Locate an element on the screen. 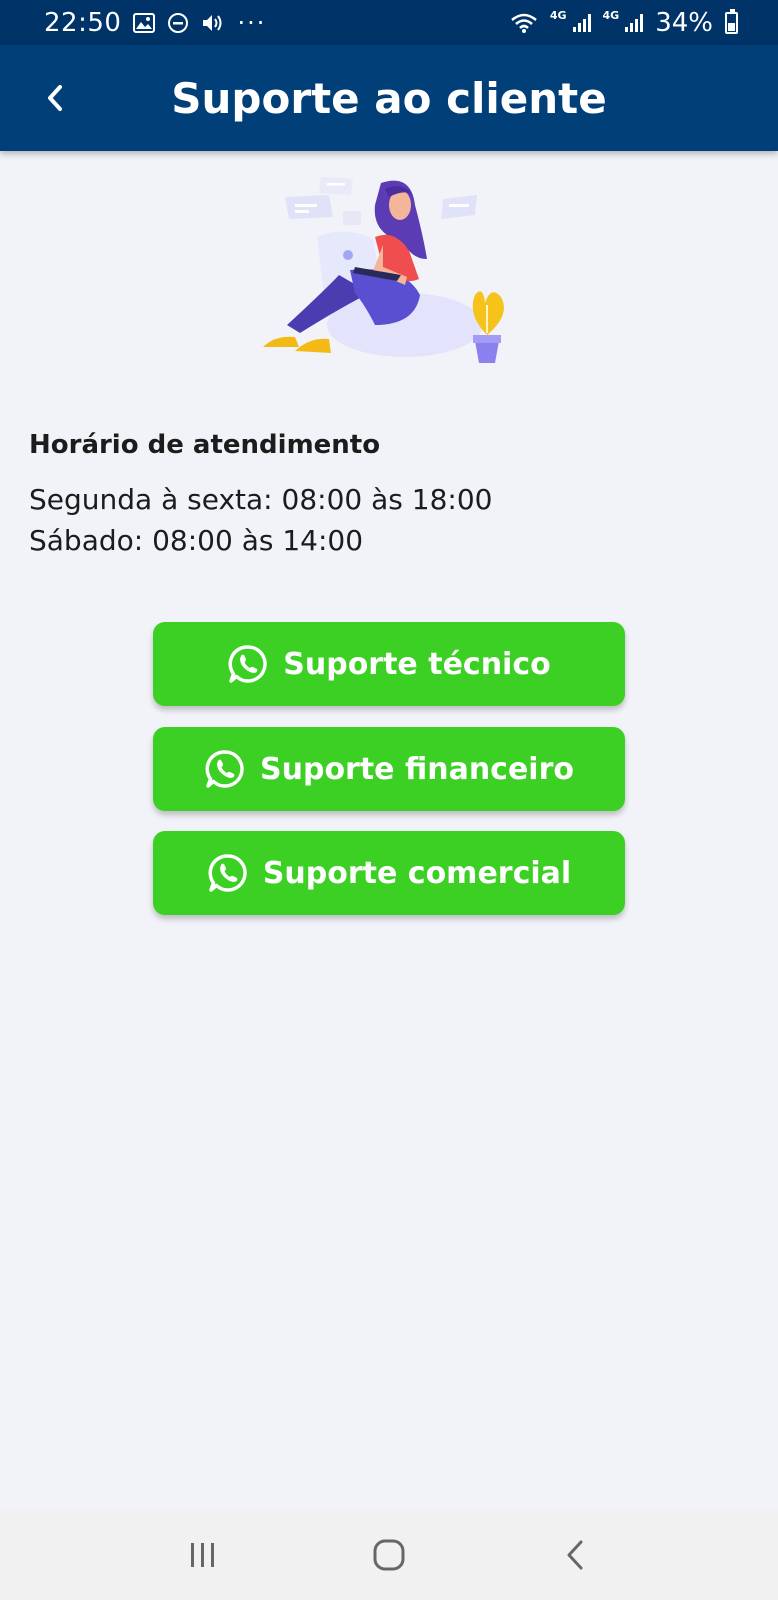  recent-apps-icon is located at coordinates (202, 1555).